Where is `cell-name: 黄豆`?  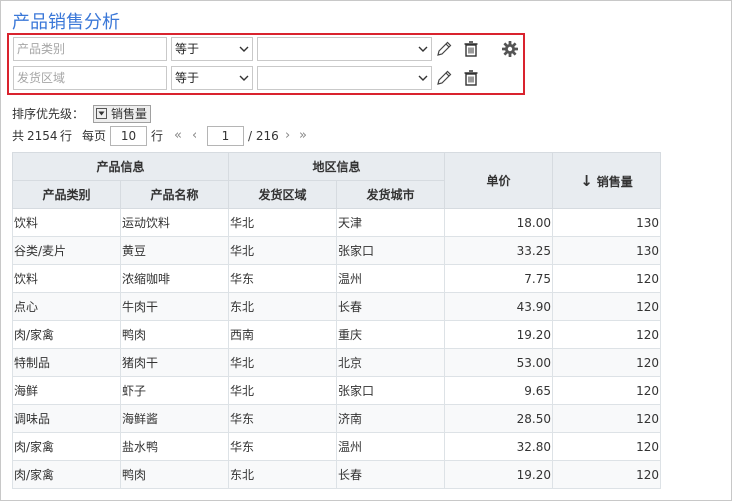 cell-name: 黄豆 is located at coordinates (174, 250).